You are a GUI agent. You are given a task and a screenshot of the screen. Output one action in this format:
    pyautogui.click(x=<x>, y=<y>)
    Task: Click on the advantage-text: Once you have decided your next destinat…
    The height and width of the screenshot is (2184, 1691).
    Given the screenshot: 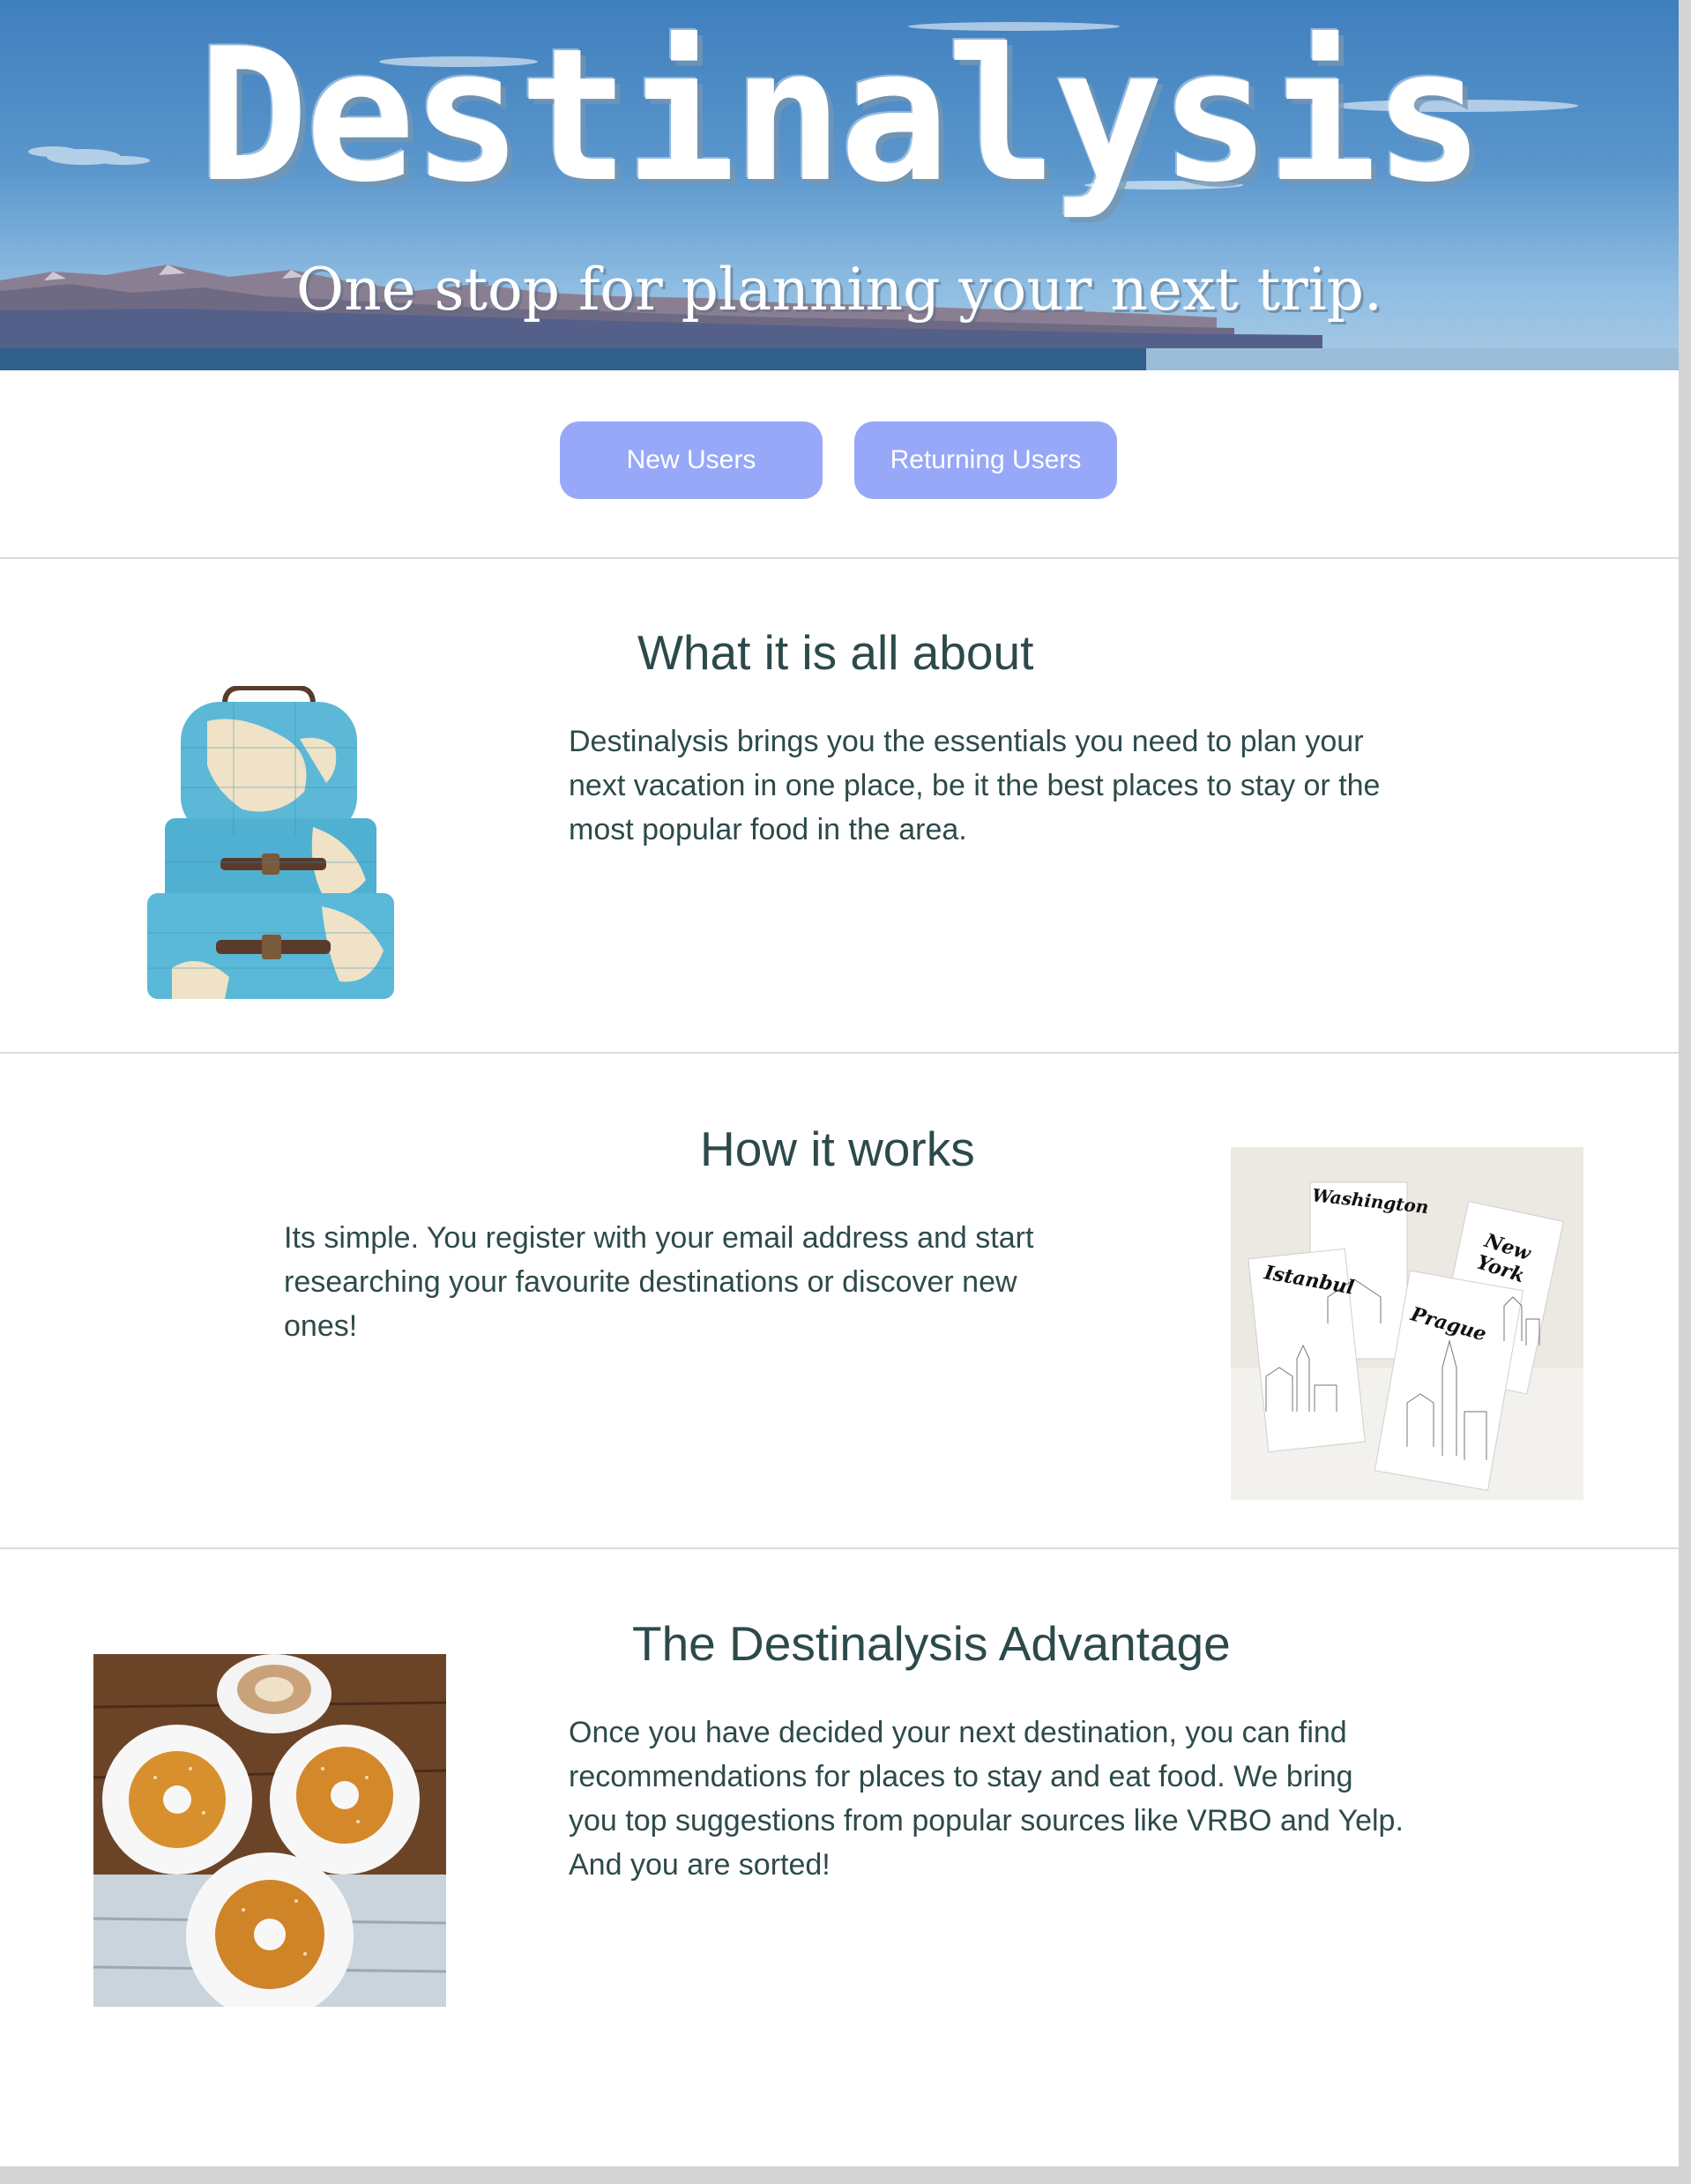 What is the action you would take?
    pyautogui.click(x=986, y=1799)
    